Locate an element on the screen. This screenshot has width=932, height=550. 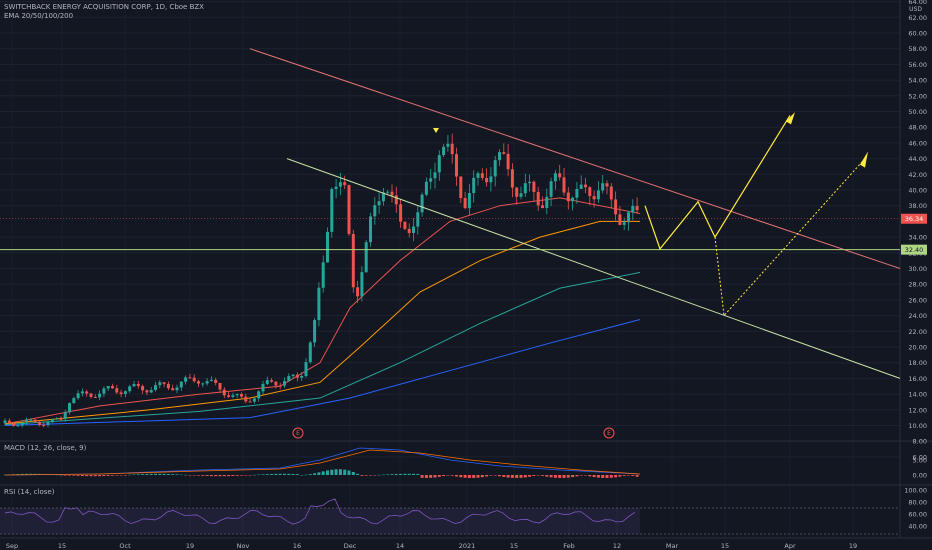
time-tick-15: 19 is located at coordinates (853, 546).